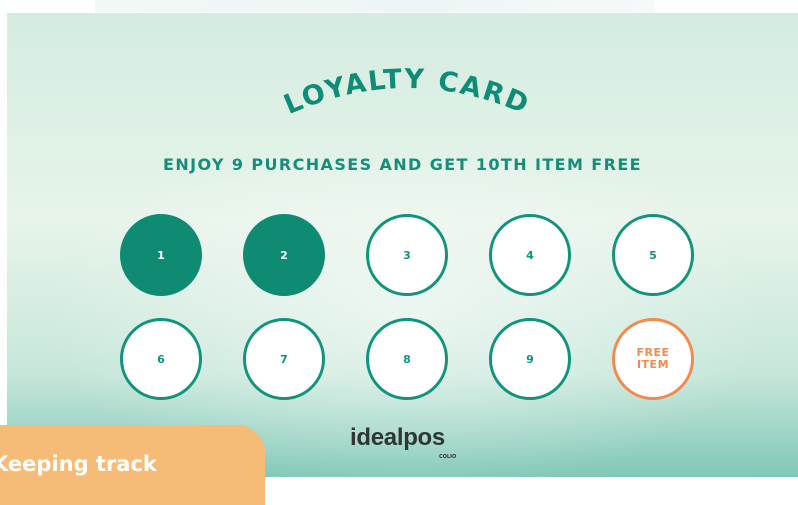  Describe the element at coordinates (448, 457) in the screenshot. I see `brand-subtext: COLIO` at that location.